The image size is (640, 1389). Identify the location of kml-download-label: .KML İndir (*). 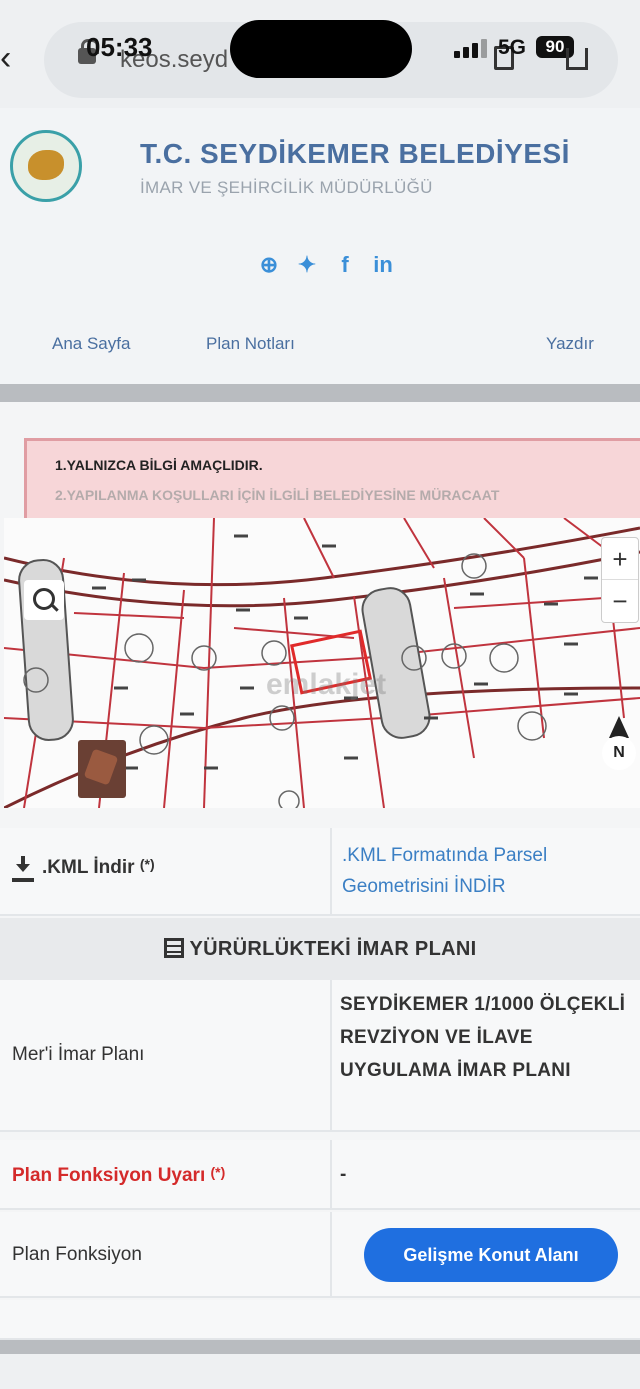
(98, 867).